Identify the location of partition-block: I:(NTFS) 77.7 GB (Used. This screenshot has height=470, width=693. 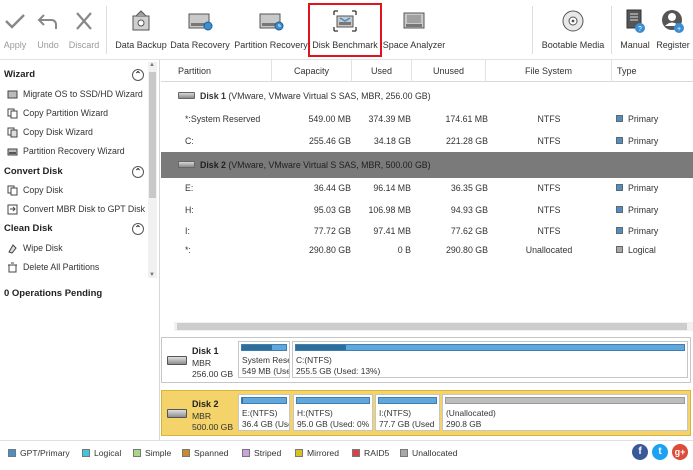
(407, 412).